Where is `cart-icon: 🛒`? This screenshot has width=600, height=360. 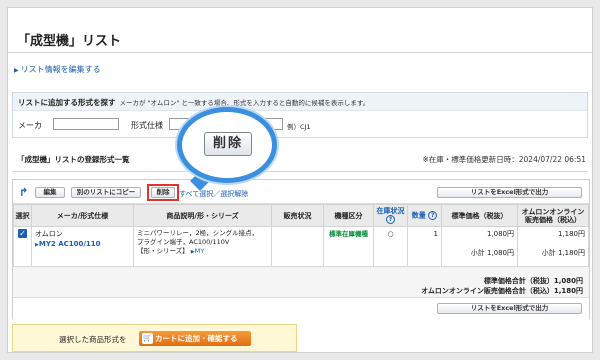
cart-icon: 🛒 is located at coordinates (147, 338).